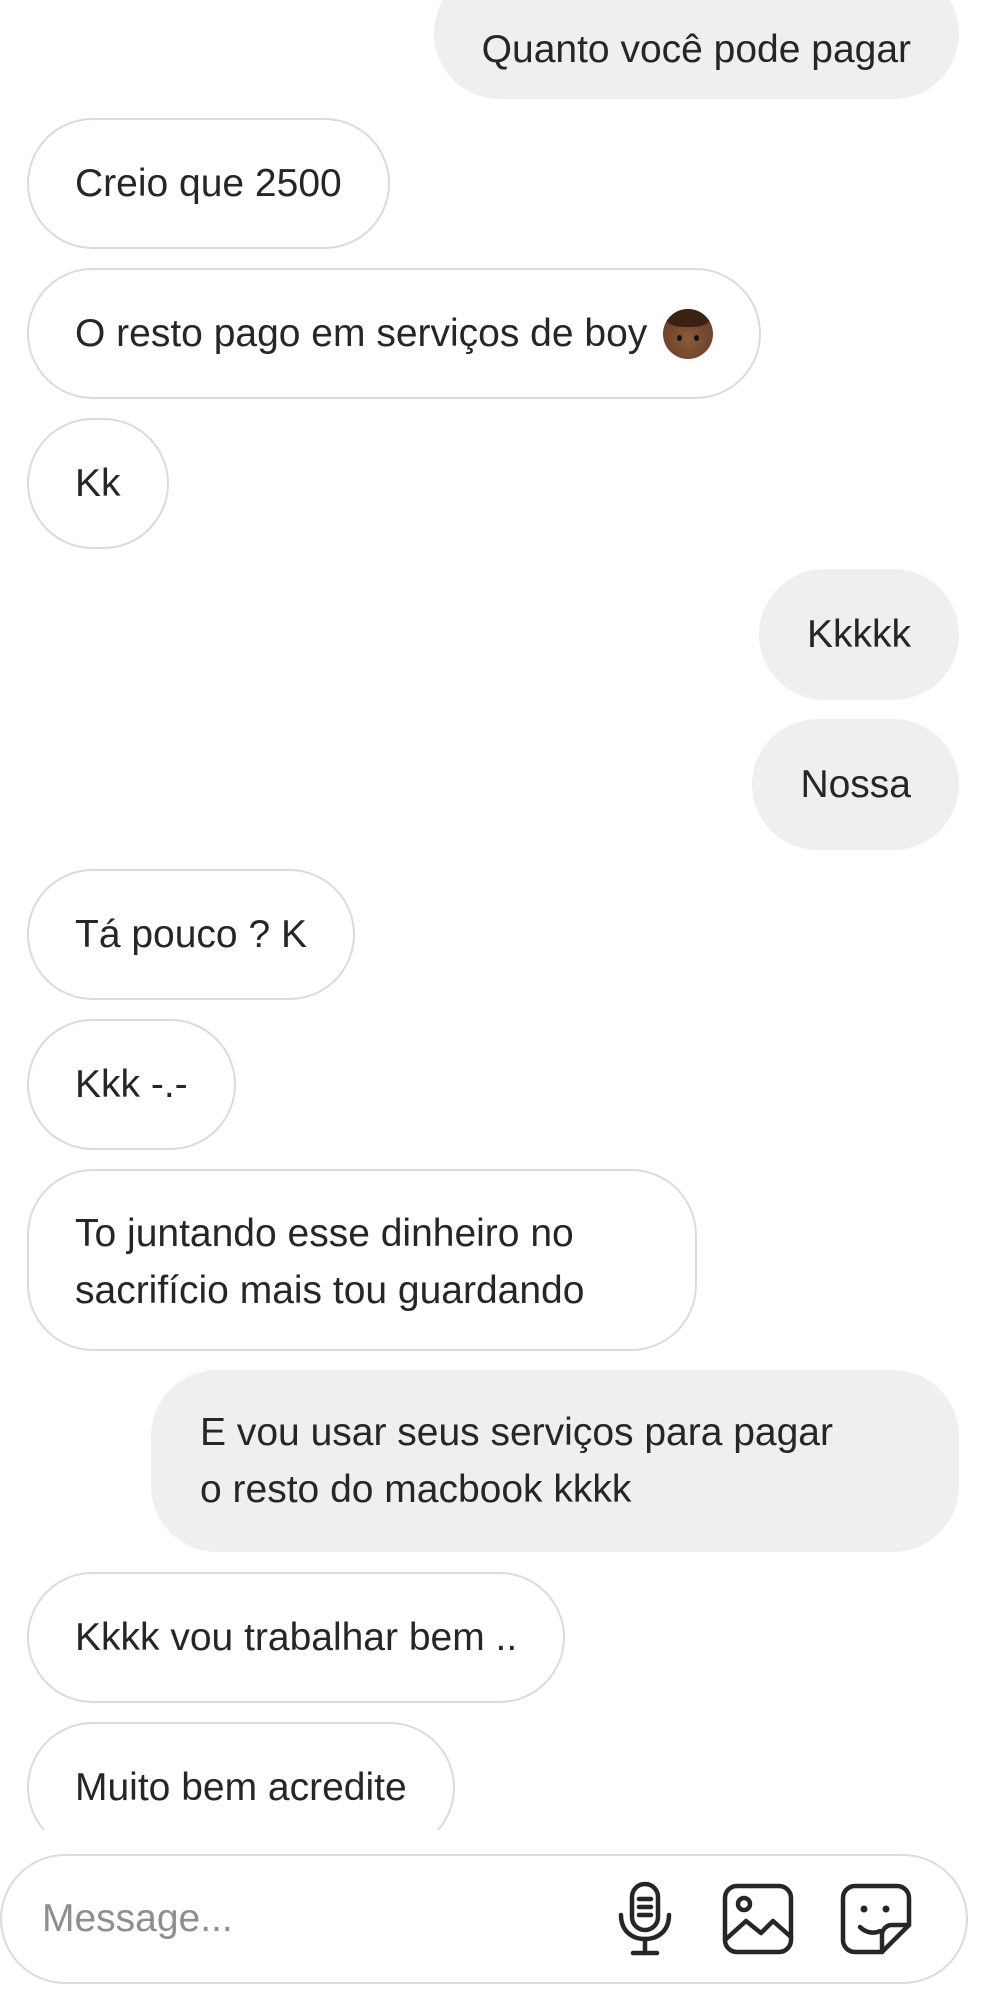 This screenshot has height=1991, width=983. I want to click on message-text-line: E vou usar seus serviços para pagar, so click(516, 1432).